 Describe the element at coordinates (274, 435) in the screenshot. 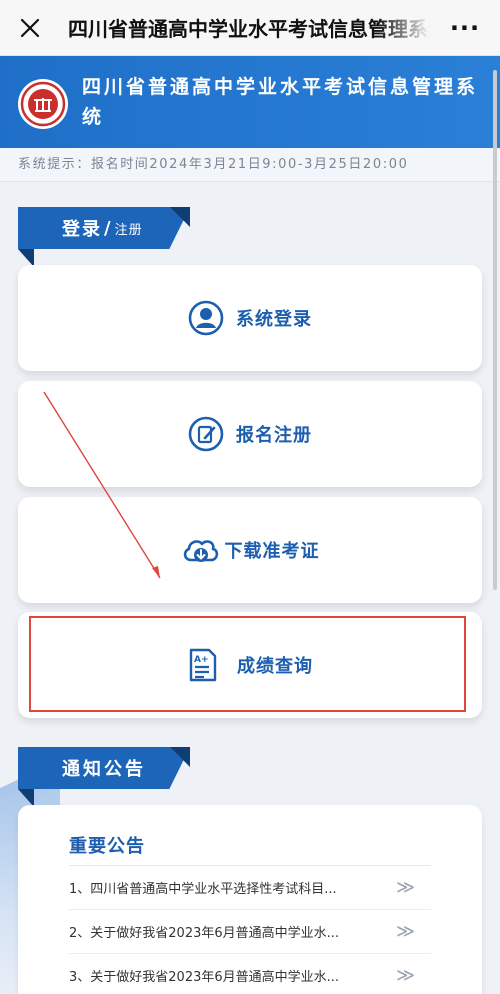

I see `register-label: 报名注册` at that location.